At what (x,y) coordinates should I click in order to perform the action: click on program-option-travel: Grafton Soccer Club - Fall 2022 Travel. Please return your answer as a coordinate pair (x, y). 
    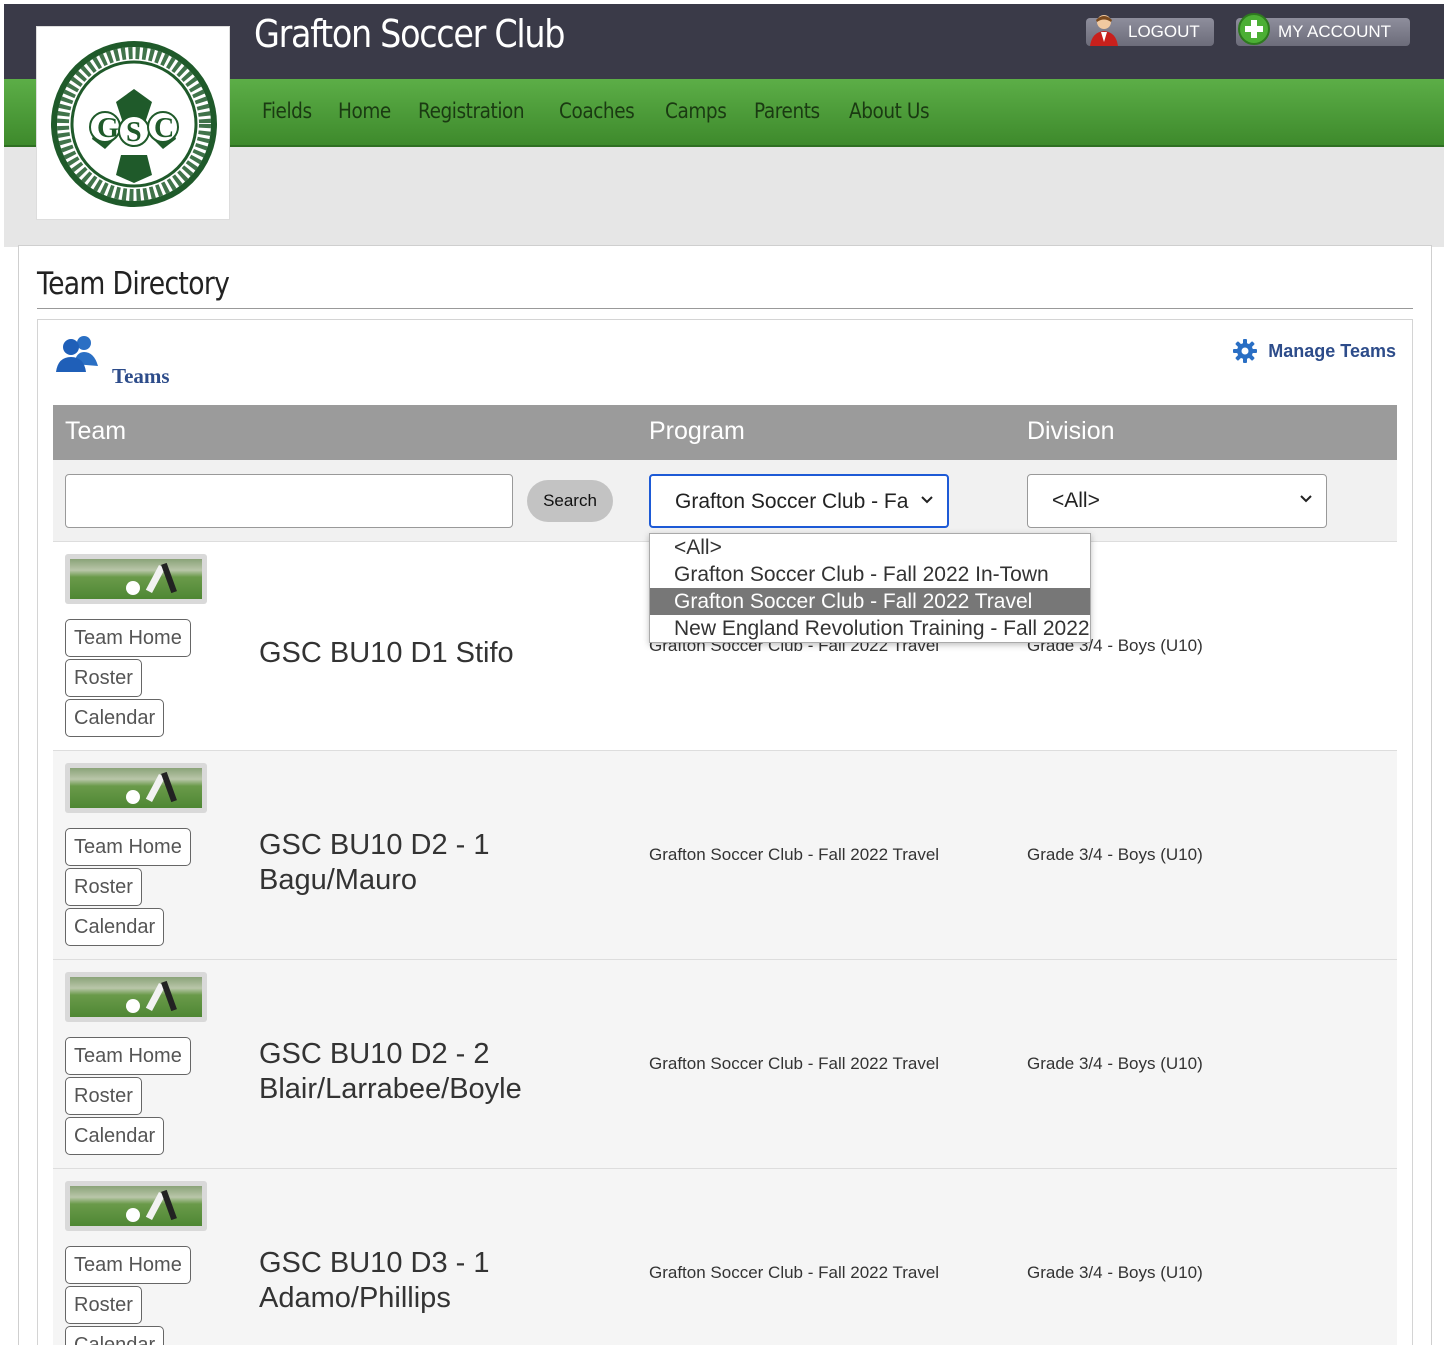
    Looking at the image, I should click on (870, 601).